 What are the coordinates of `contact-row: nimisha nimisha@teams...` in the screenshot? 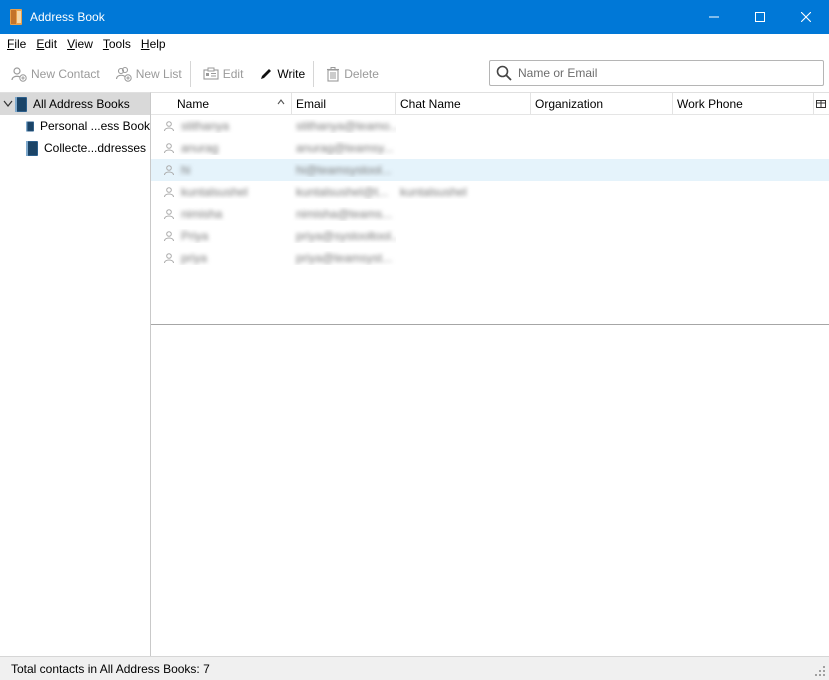 It's located at (490, 214).